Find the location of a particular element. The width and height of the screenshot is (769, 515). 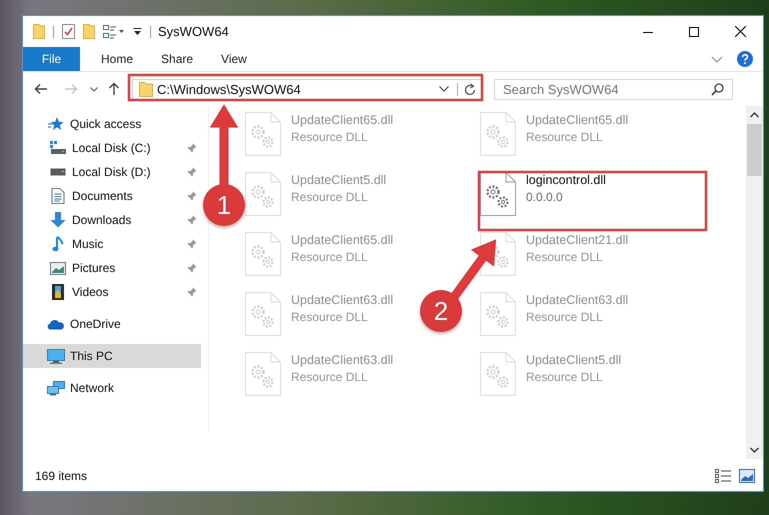

sidebar-item: Local Disk (C:) is located at coordinates (112, 148).